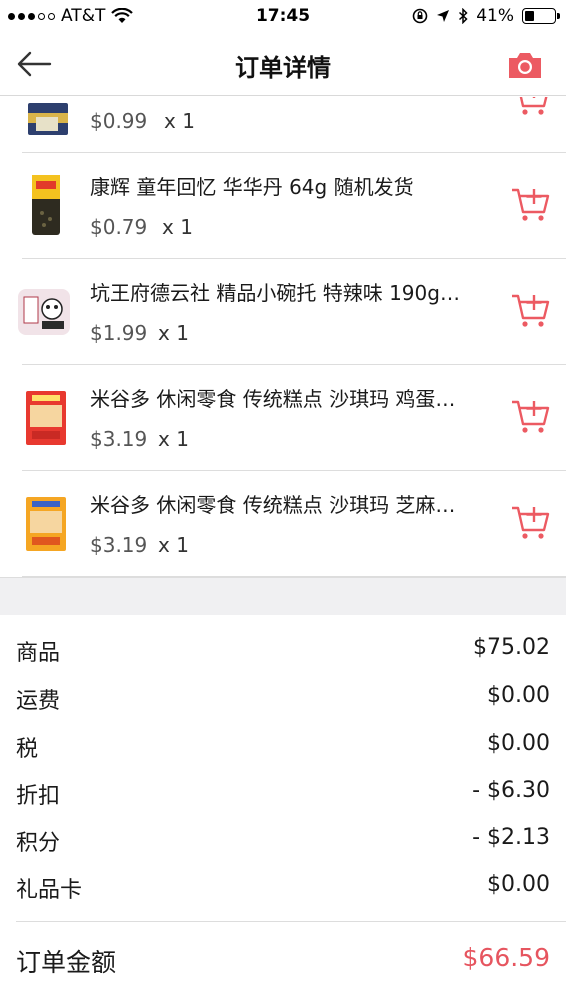 The width and height of the screenshot is (566, 1006). I want to click on product-name: 康辉 童年回忆 华华丹 64g 随机发货, so click(252, 187).